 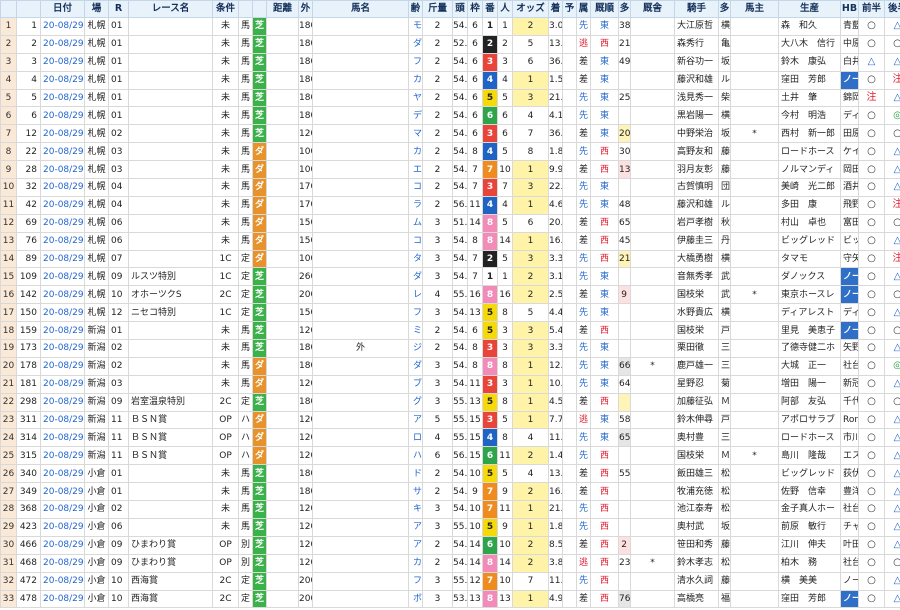 What do you see at coordinates (118, 9) in the screenshot?
I see `header-race-number: R` at bounding box center [118, 9].